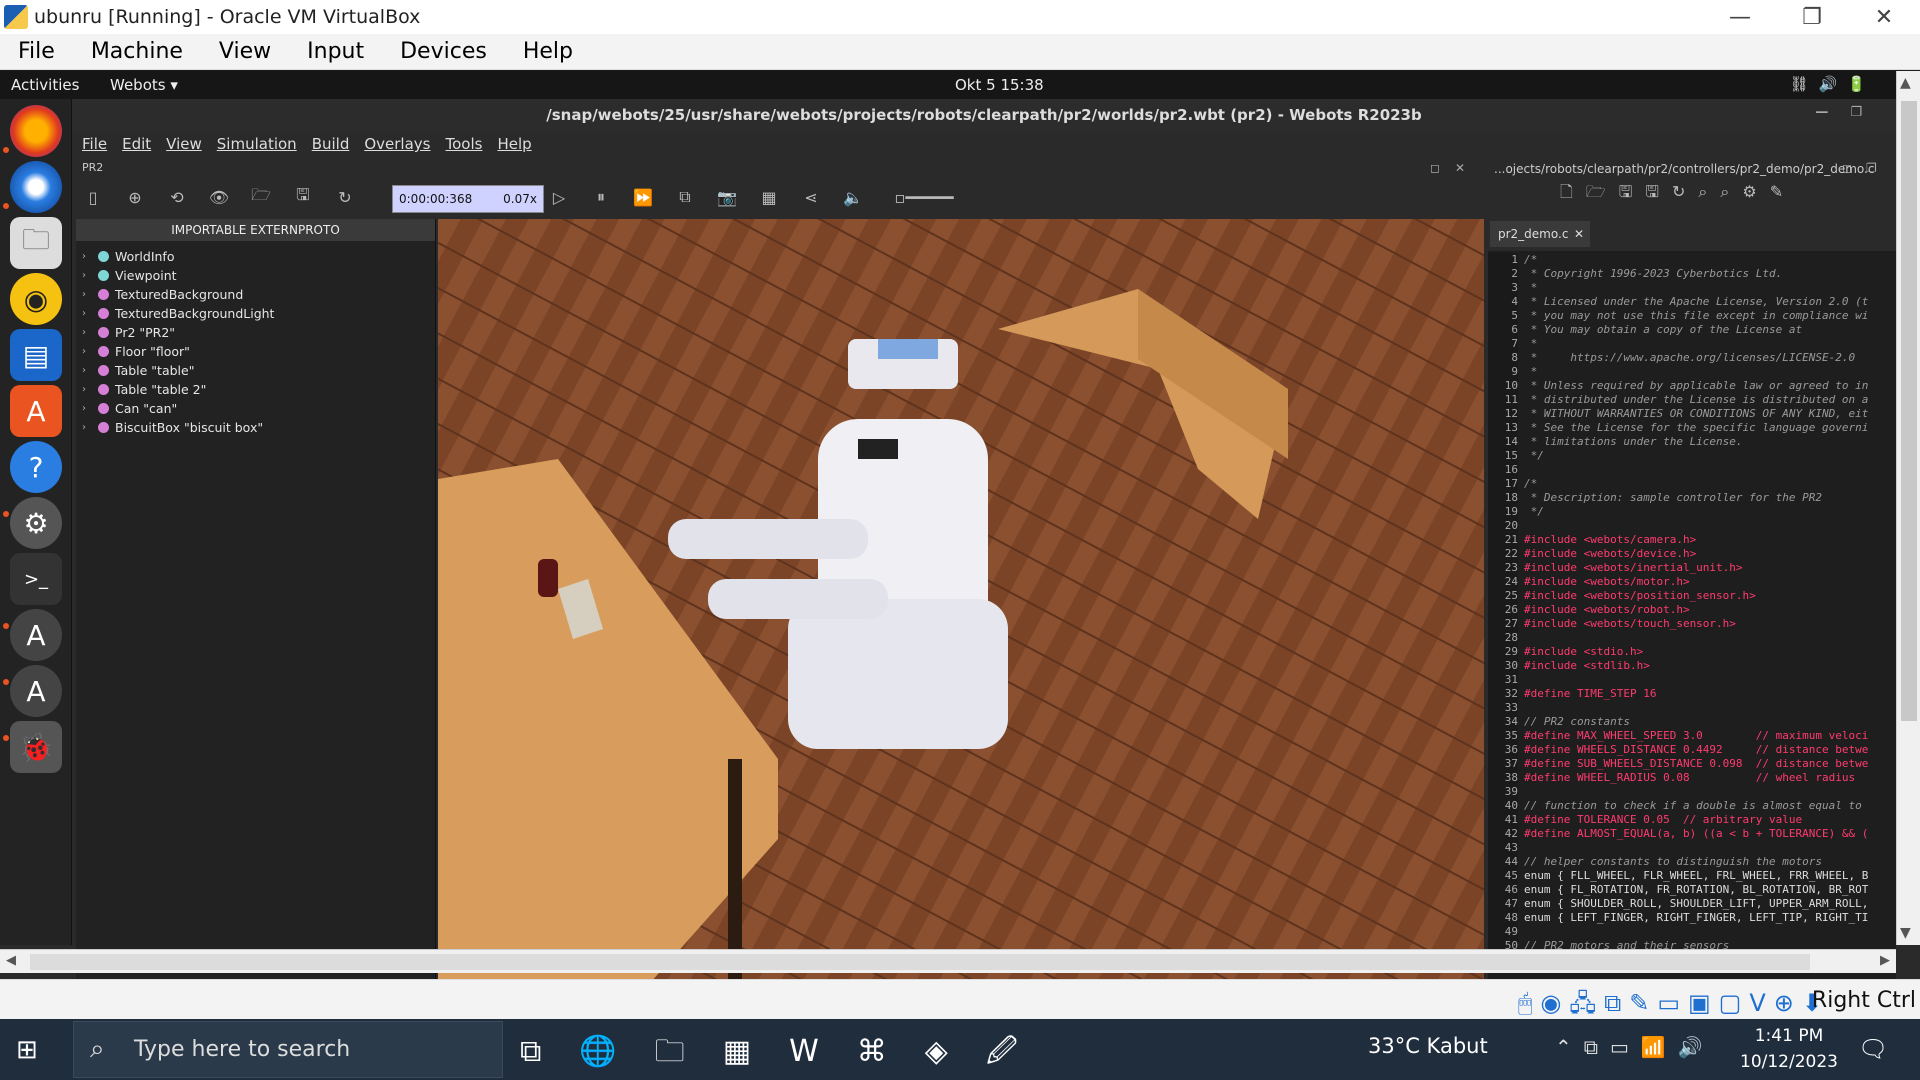 This screenshot has width=1920, height=1080. I want to click on webots-menu-file: File, so click(89, 144).